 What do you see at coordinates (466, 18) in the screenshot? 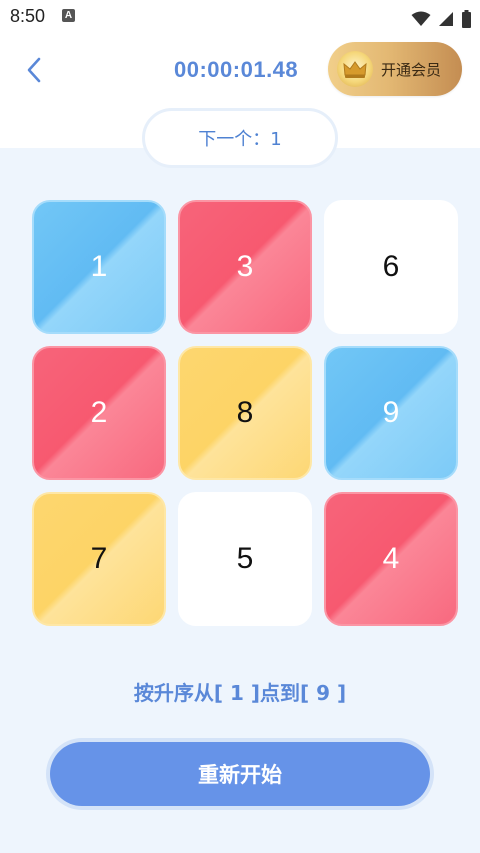
I see `battery-icon` at bounding box center [466, 18].